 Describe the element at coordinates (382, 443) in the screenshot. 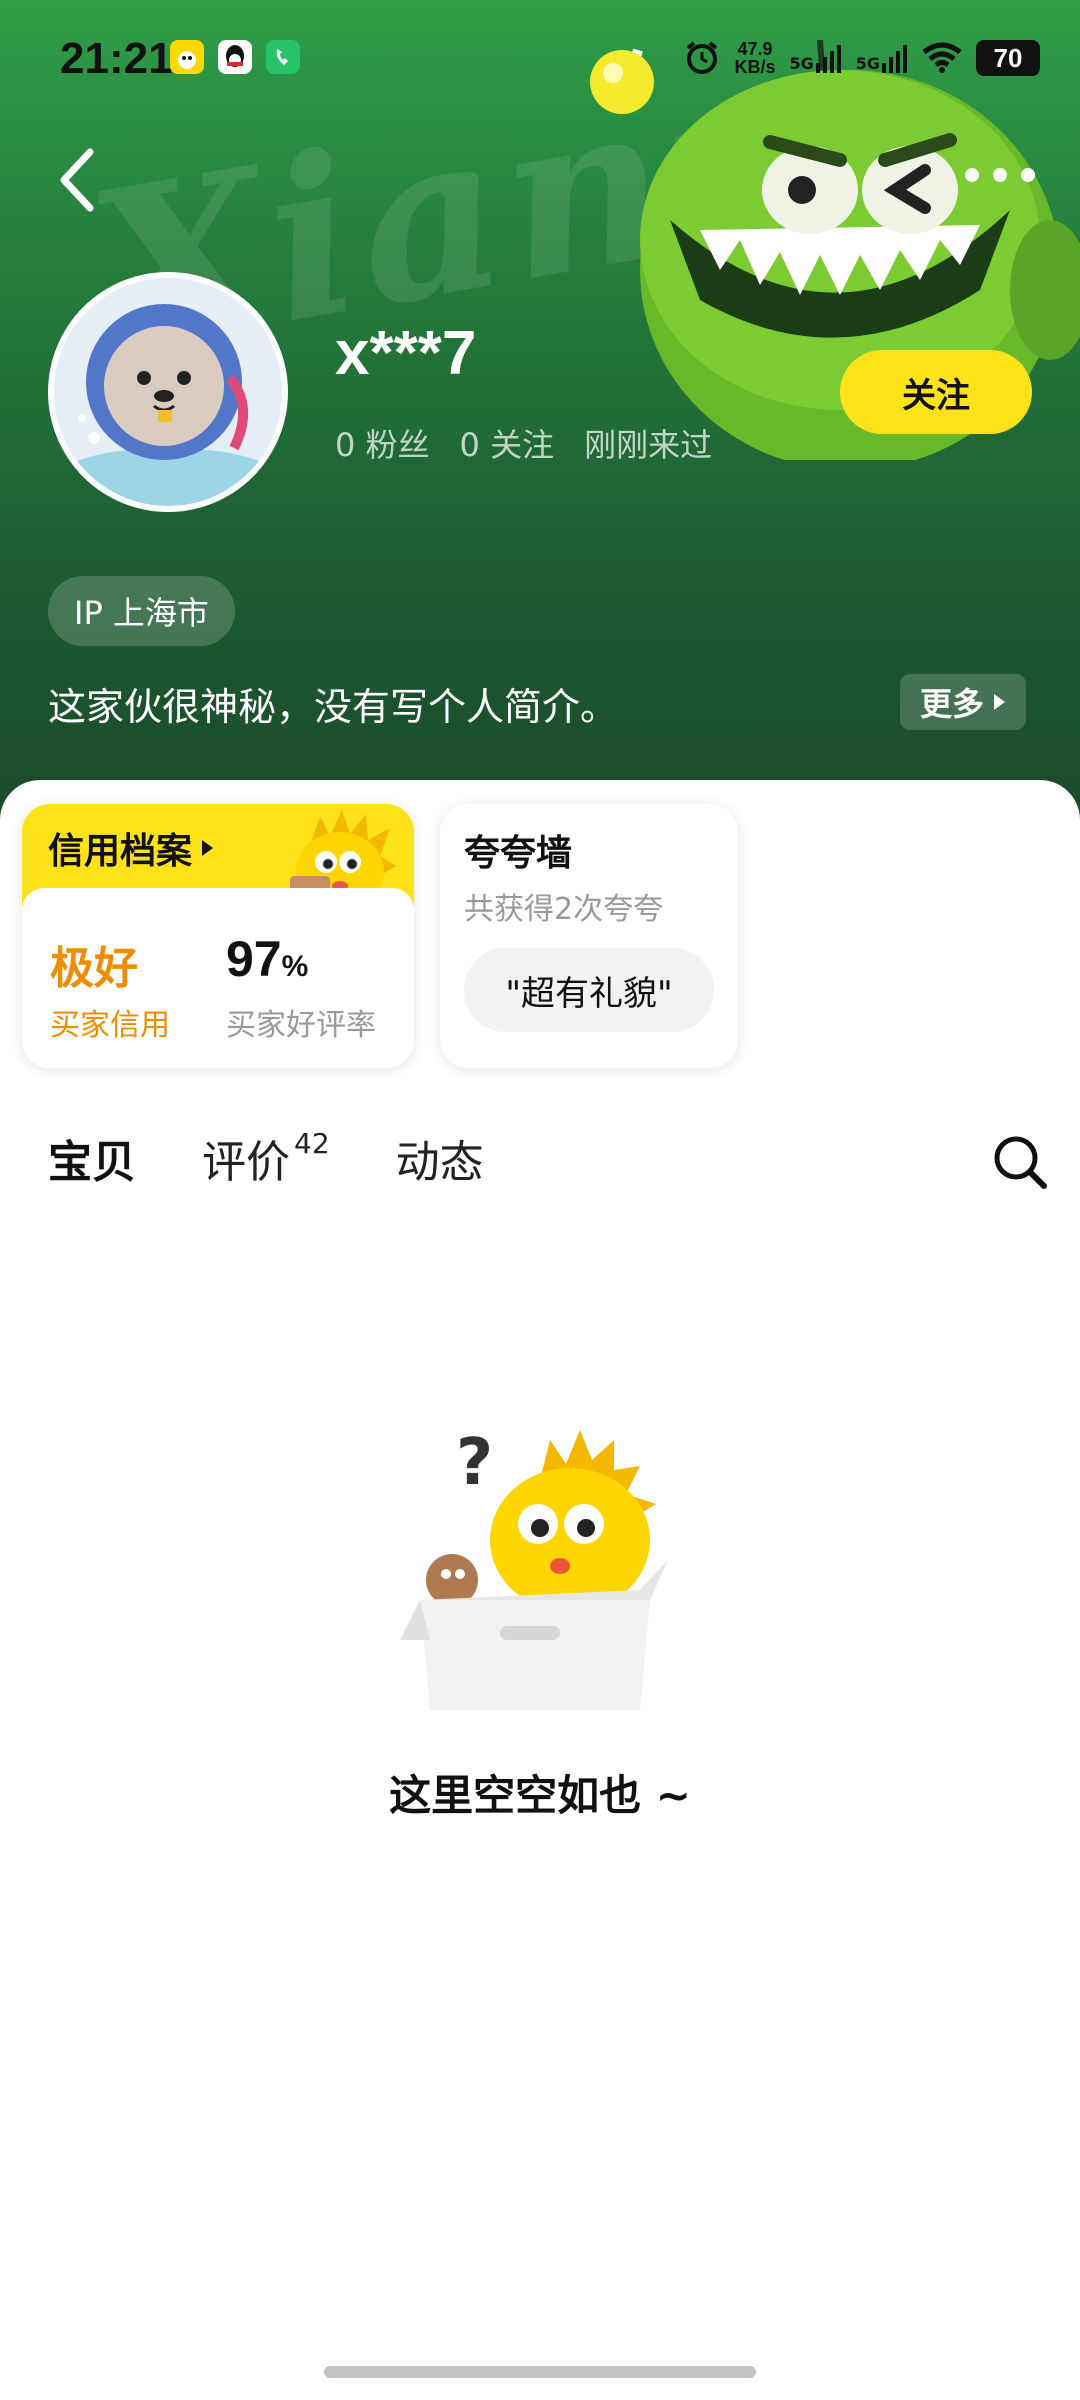

I see `fans-count: 0 粉丝` at that location.